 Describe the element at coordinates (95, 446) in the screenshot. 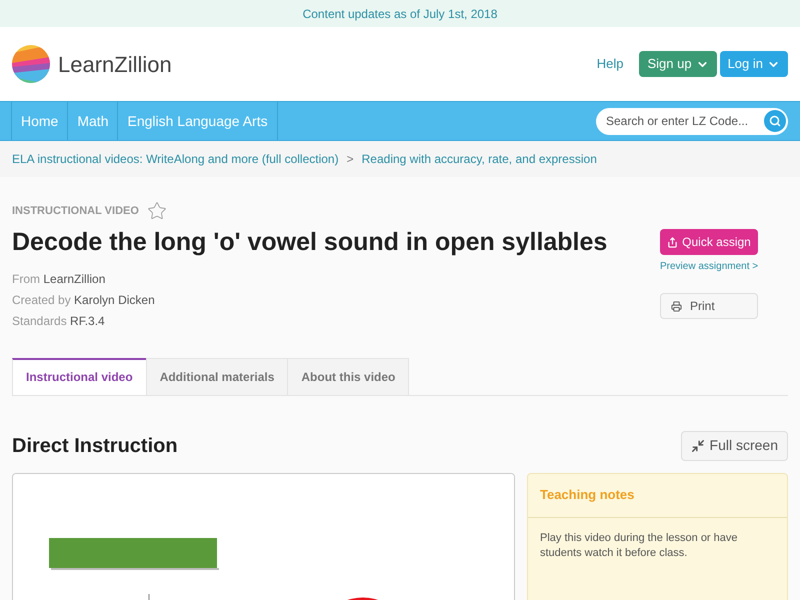

I see `section-title: Direct Instruction` at that location.